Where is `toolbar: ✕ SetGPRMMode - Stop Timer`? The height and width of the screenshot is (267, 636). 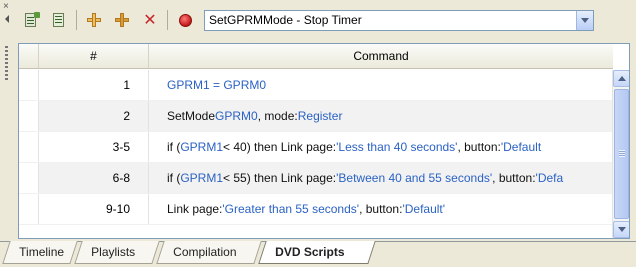 toolbar: ✕ SetGPRMMode - Stop Timer is located at coordinates (324, 20).